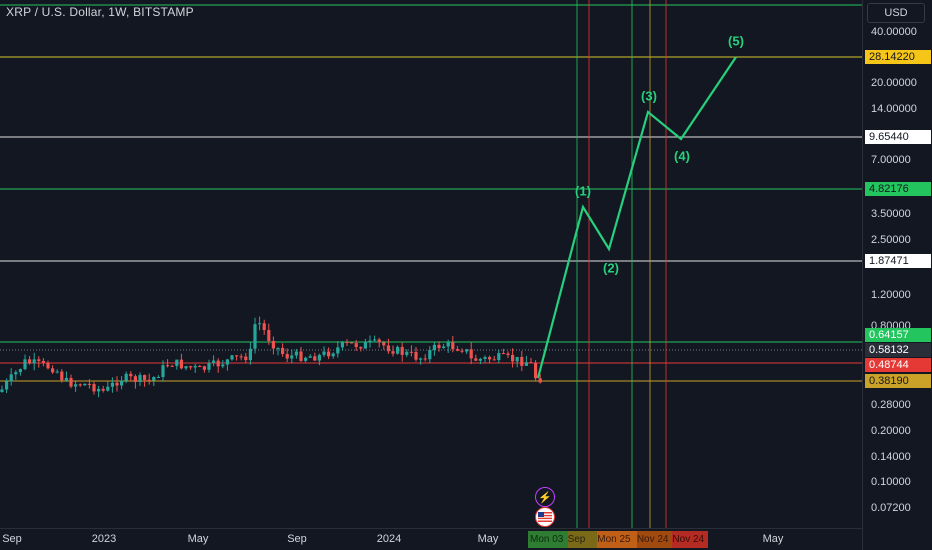 The width and height of the screenshot is (932, 550). I want to click on time-label: 2023, so click(104, 539).